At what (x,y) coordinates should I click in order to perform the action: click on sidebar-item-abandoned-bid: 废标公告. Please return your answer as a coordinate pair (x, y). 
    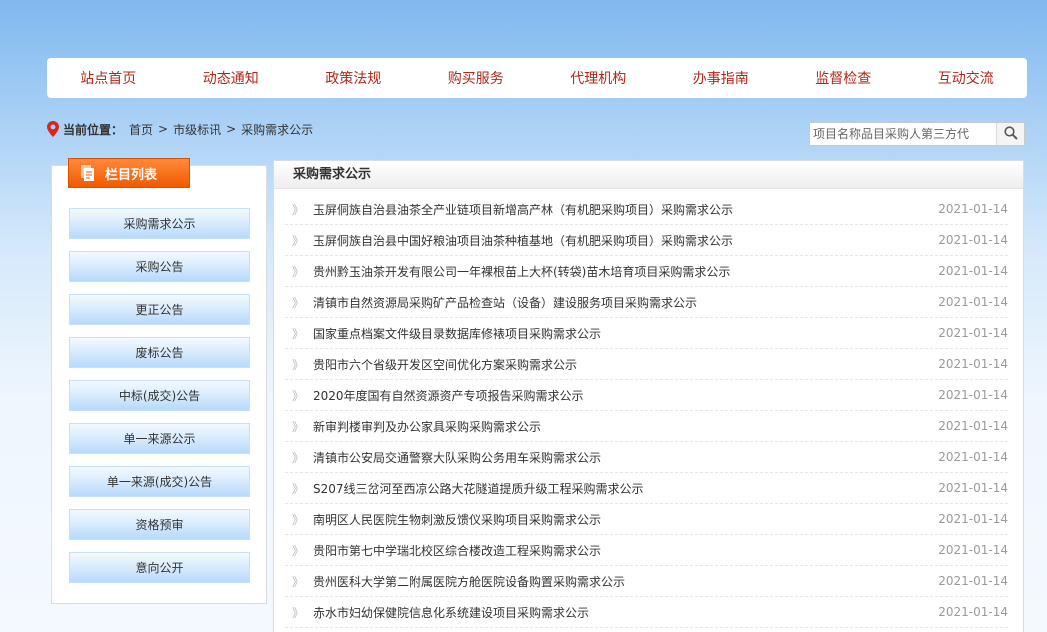
    Looking at the image, I should click on (159, 352).